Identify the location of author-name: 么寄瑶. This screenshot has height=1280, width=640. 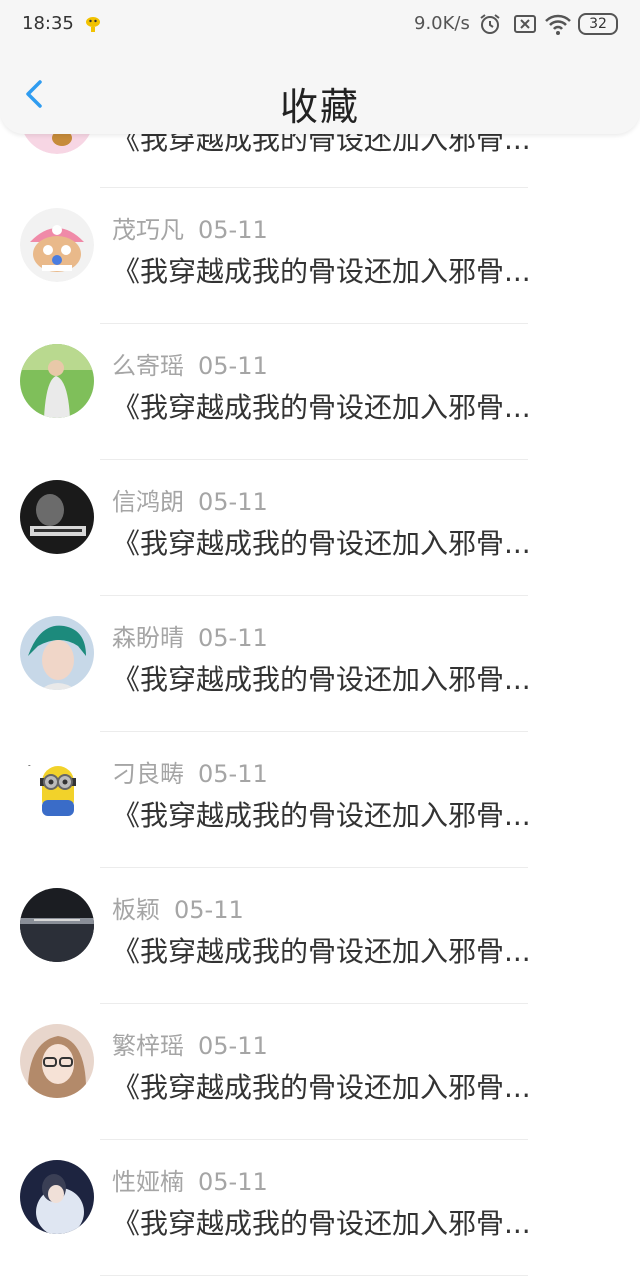
(148, 366).